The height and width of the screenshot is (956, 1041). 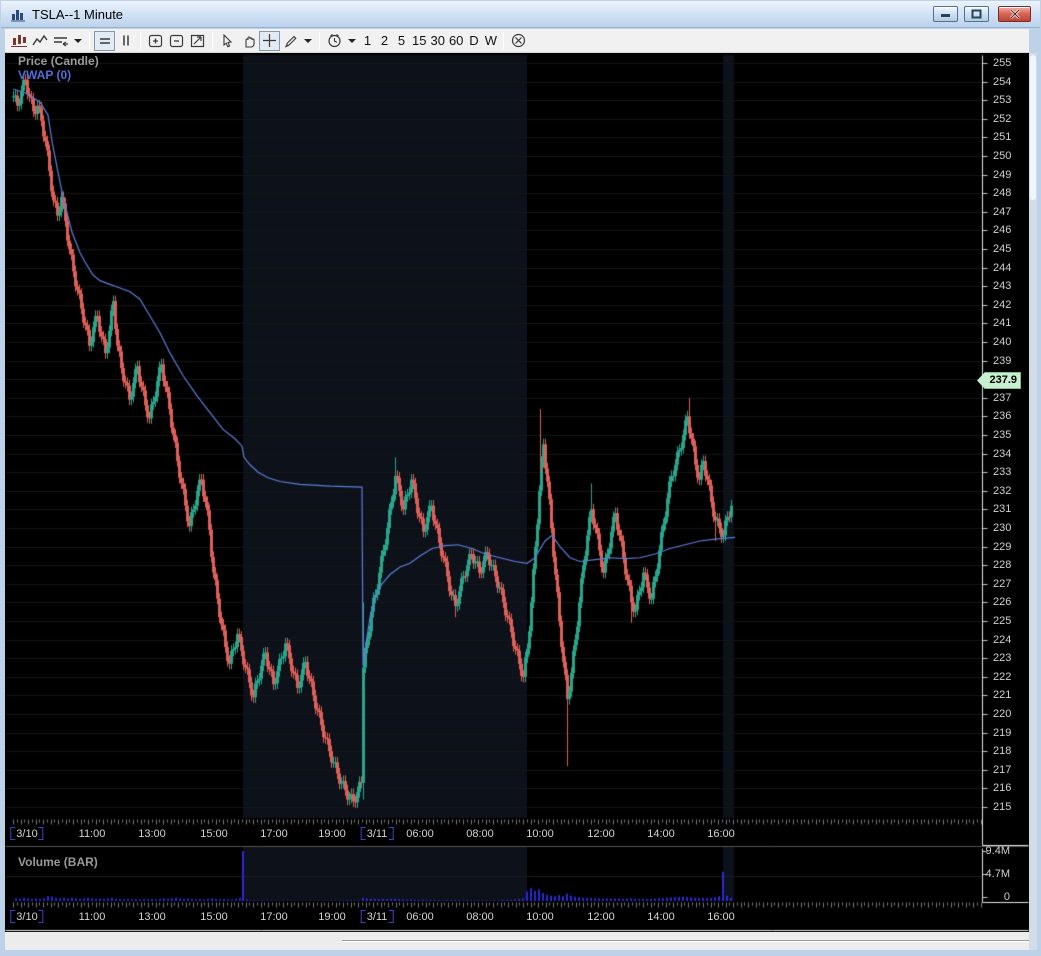 I want to click on vertical-scrollbar-thumb, so click(x=1033, y=127).